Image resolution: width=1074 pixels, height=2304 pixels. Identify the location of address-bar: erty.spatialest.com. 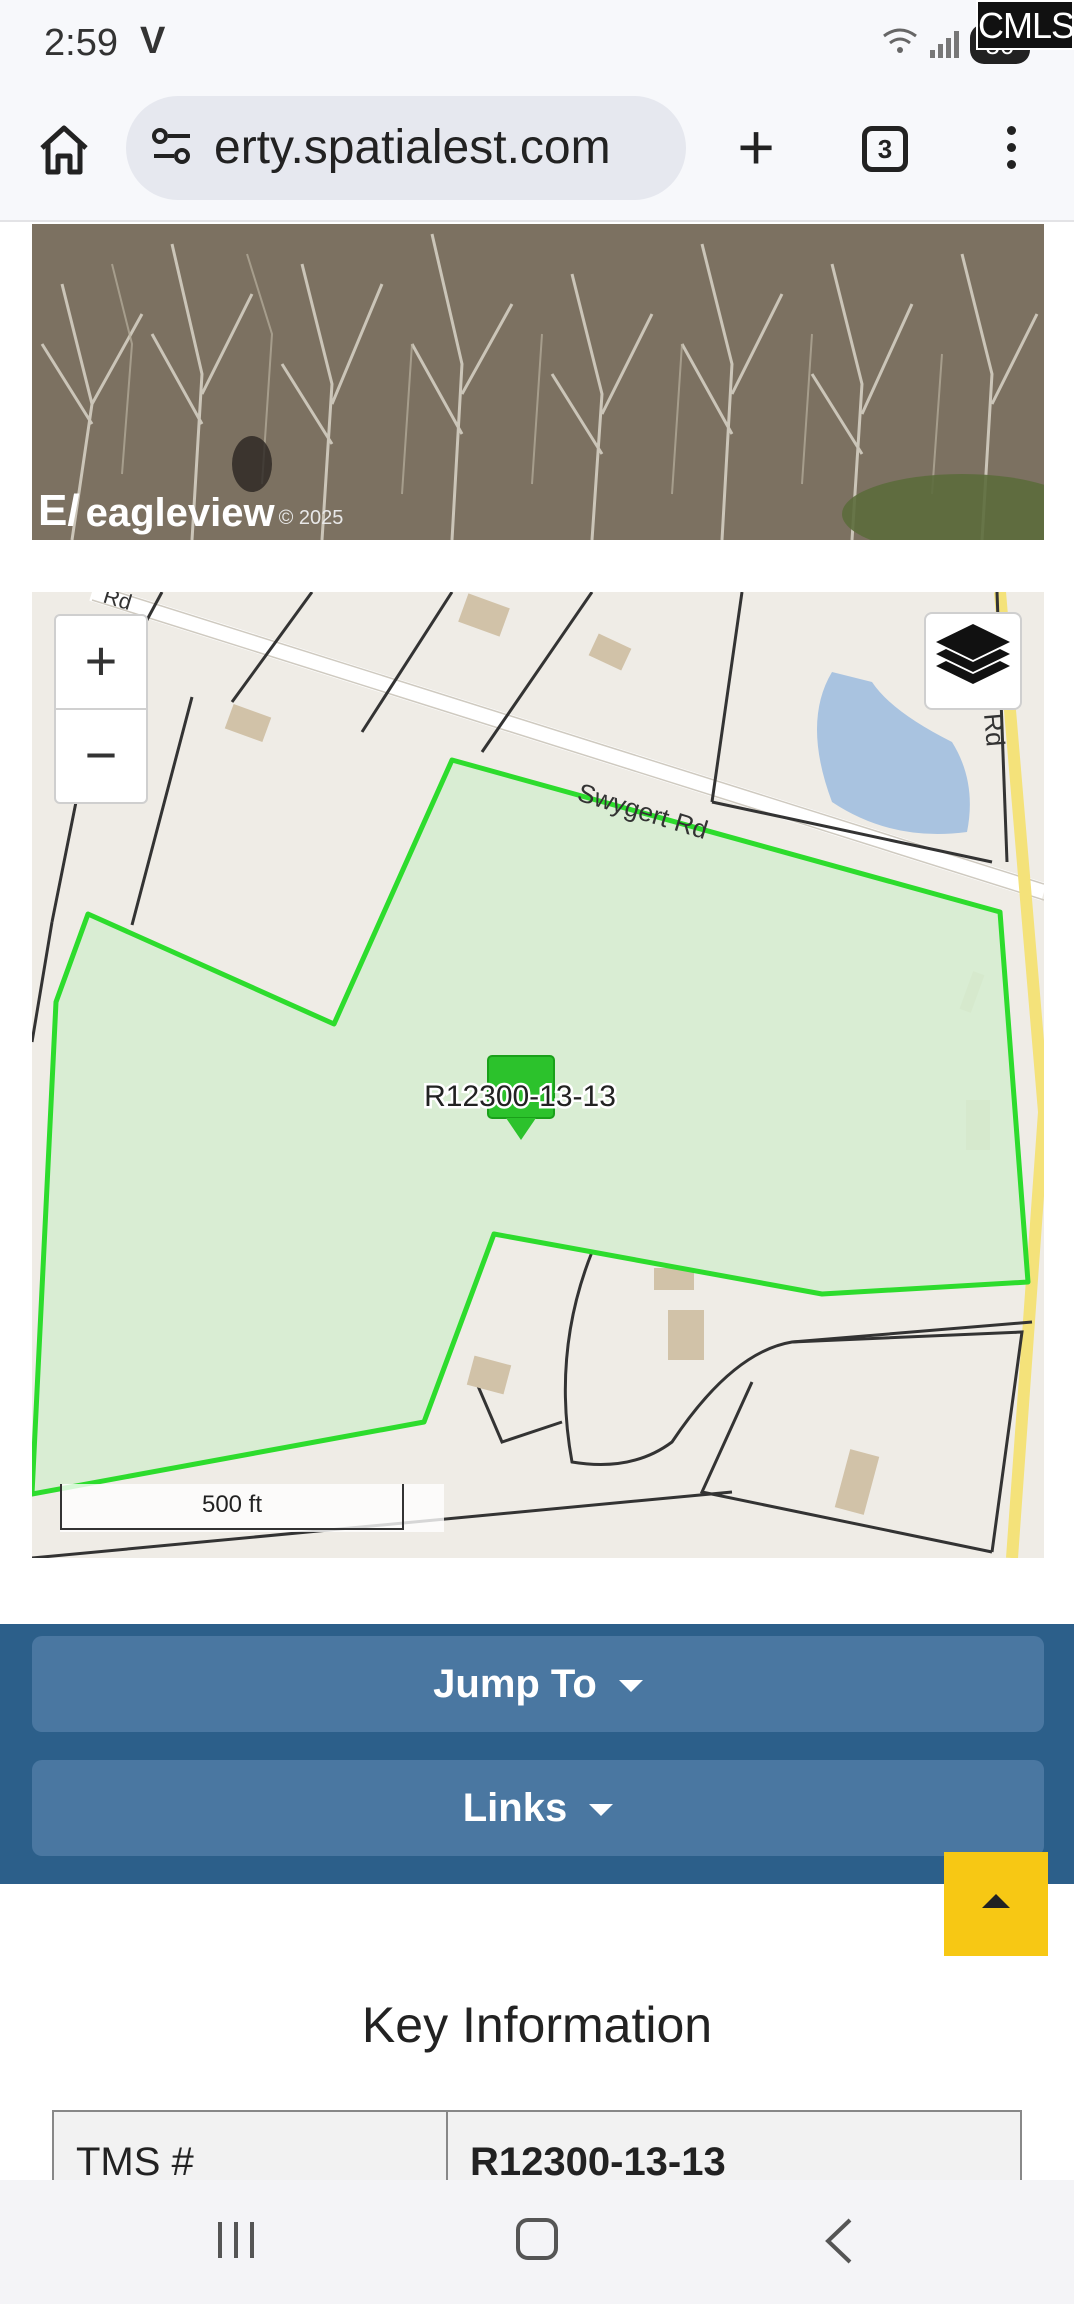
(406, 148).